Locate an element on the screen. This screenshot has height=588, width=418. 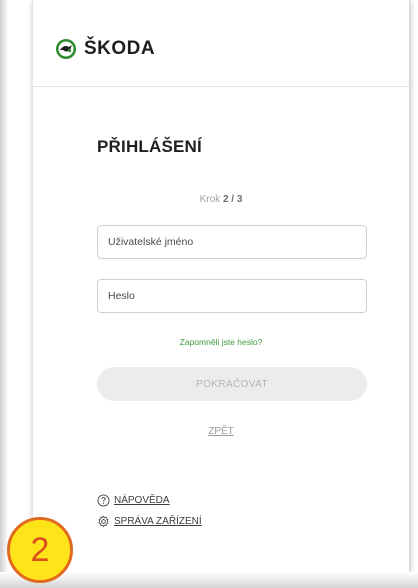
help-link: NÁPOVĚDA is located at coordinates (133, 500).